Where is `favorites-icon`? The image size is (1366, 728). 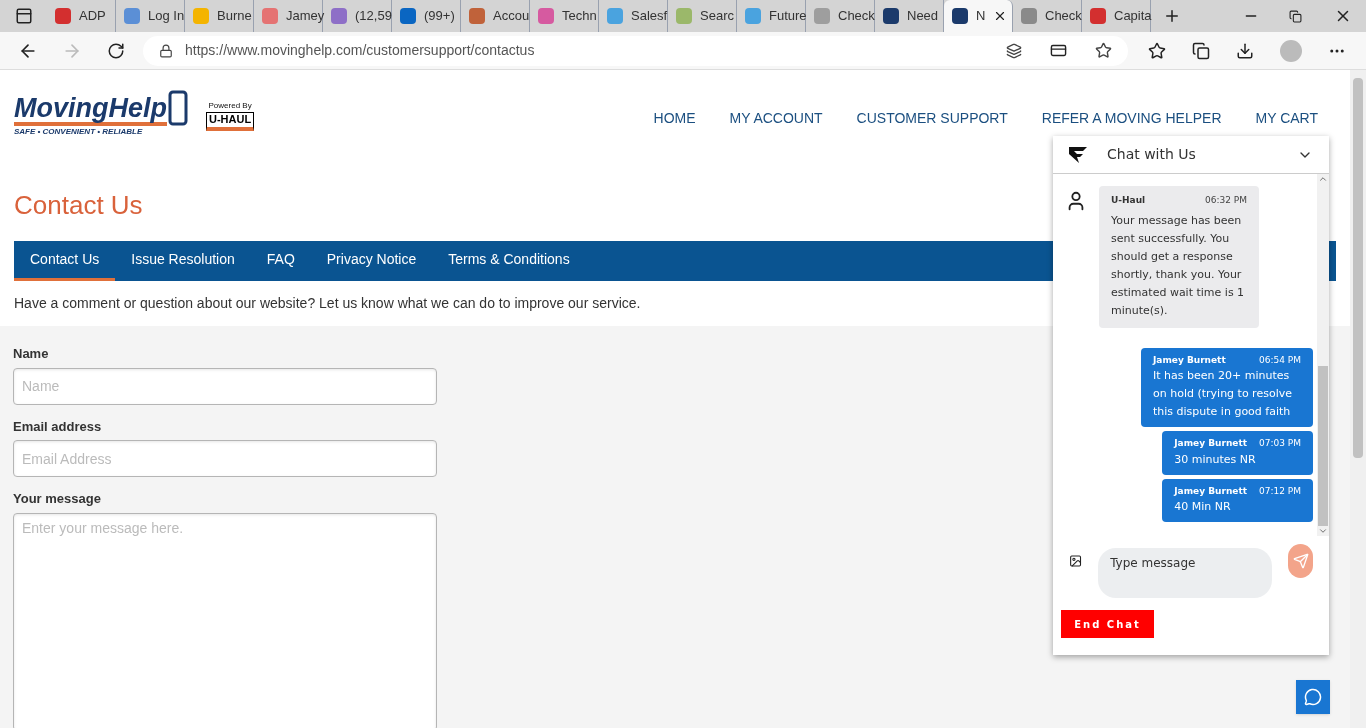
favorites-icon is located at coordinates (1157, 50).